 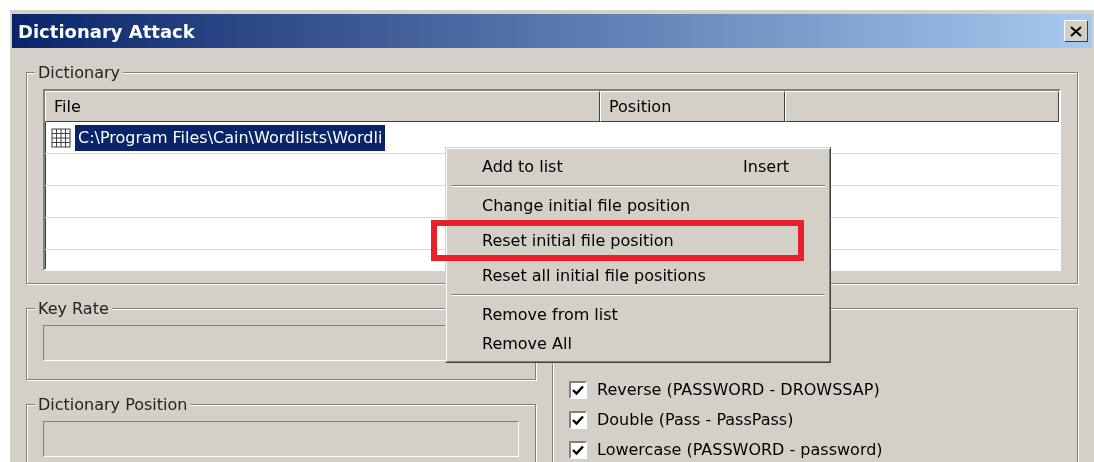 I want to click on column-header, so click(x=922, y=106).